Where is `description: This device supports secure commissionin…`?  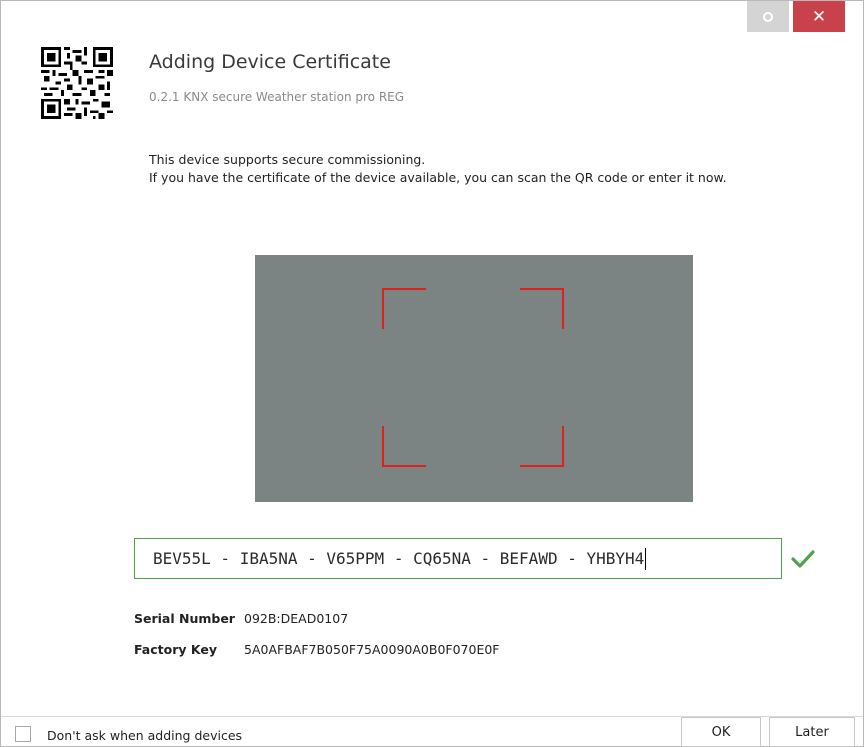
description: This device supports secure commissionin… is located at coordinates (469, 169).